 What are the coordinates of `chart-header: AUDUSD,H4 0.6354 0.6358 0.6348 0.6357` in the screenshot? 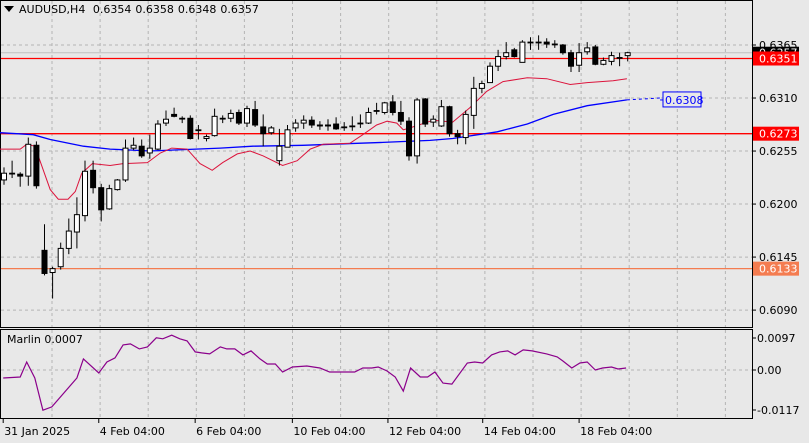 It's located at (133, 9).